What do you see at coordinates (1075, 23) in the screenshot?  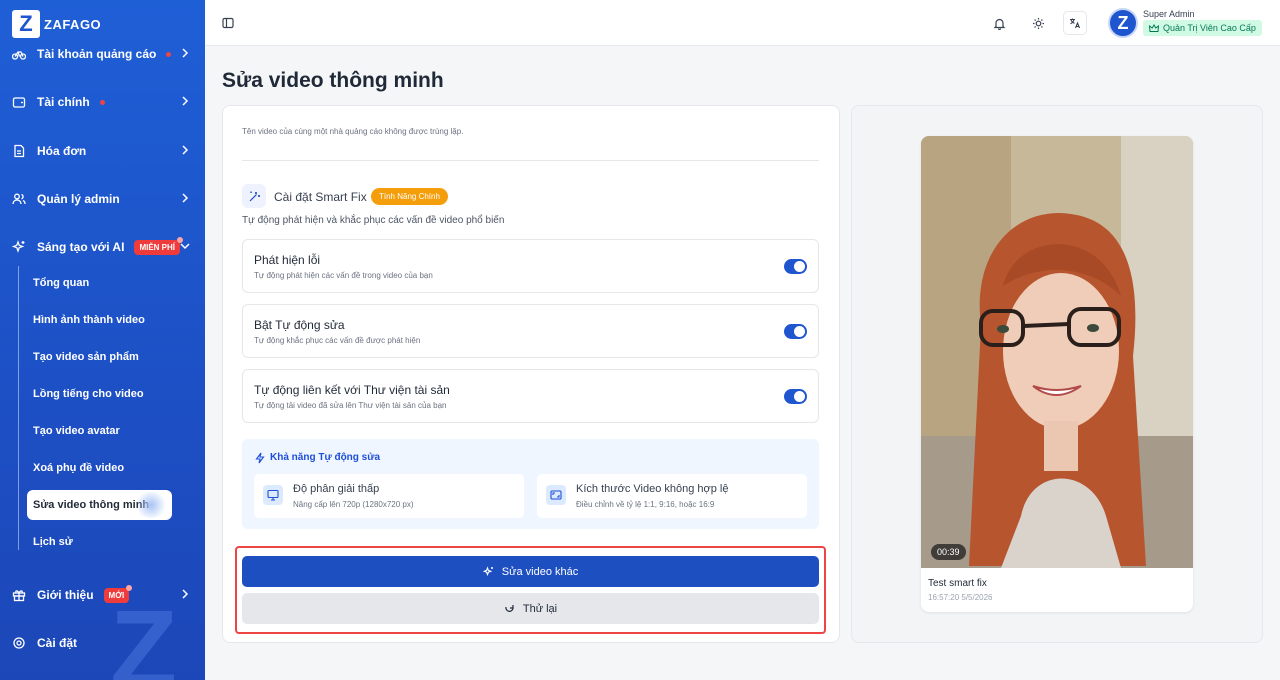 I see `translate-icon` at bounding box center [1075, 23].